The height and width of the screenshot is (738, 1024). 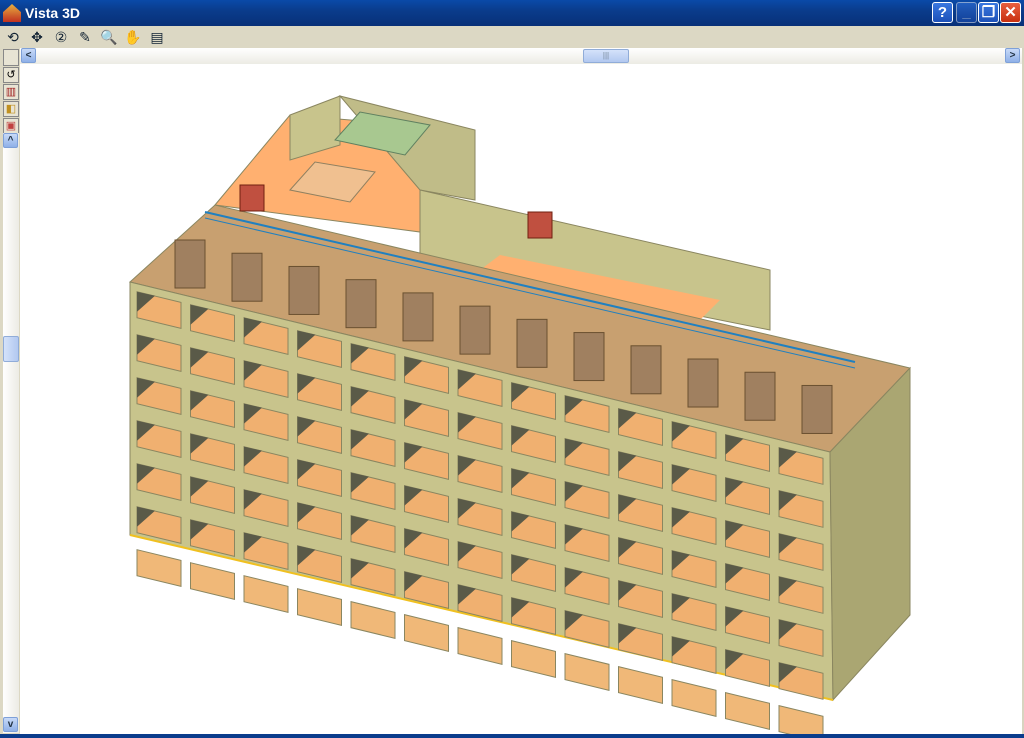 I want to click on blank-tool-icon, so click(x=11, y=57).